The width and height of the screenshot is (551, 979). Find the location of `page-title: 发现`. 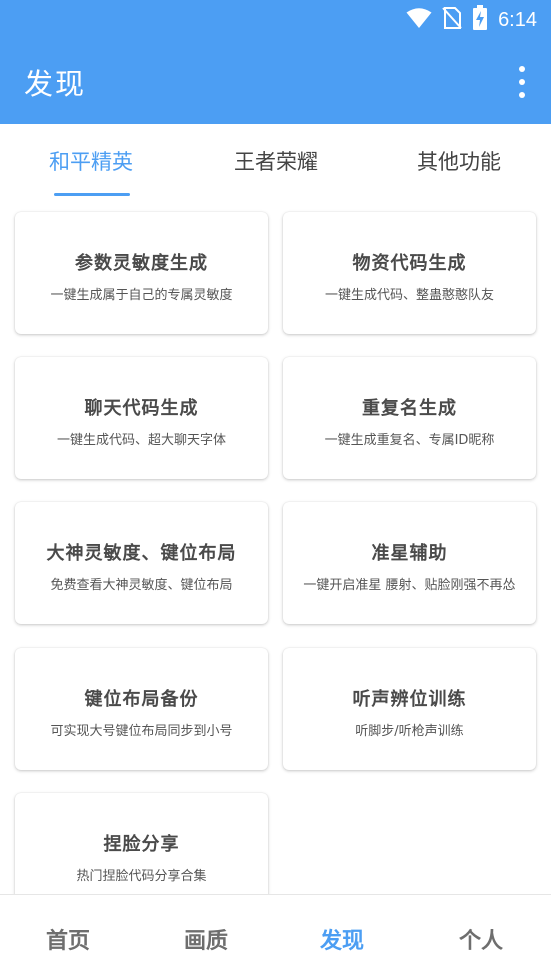

page-title: 发现 is located at coordinates (55, 84).